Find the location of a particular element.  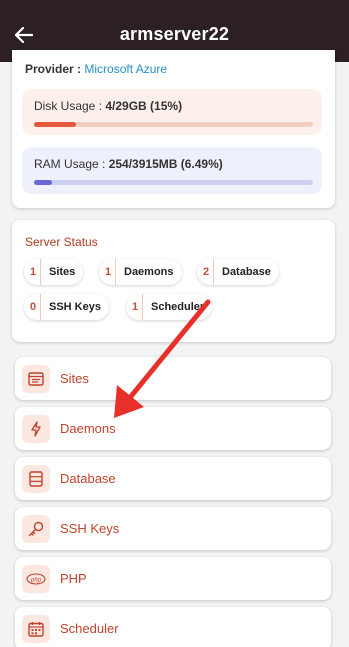

menu-item-scheduler: Scheduler is located at coordinates (173, 627).